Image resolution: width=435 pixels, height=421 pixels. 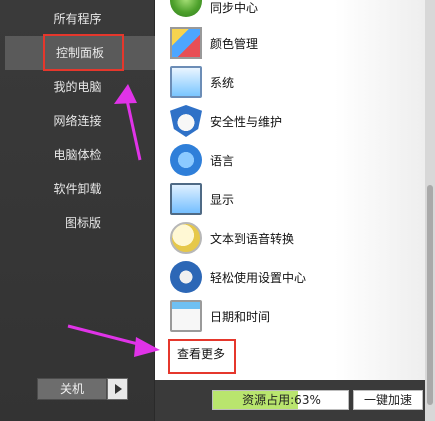 I want to click on panel-item-sync-center: 同步中心, so click(x=214, y=12).